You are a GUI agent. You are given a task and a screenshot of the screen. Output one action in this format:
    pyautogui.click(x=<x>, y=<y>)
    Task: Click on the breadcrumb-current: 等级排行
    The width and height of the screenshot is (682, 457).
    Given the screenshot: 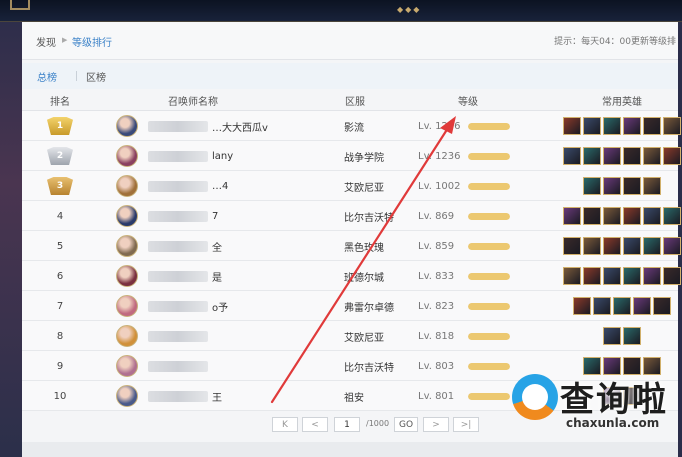 What is the action you would take?
    pyautogui.click(x=92, y=41)
    